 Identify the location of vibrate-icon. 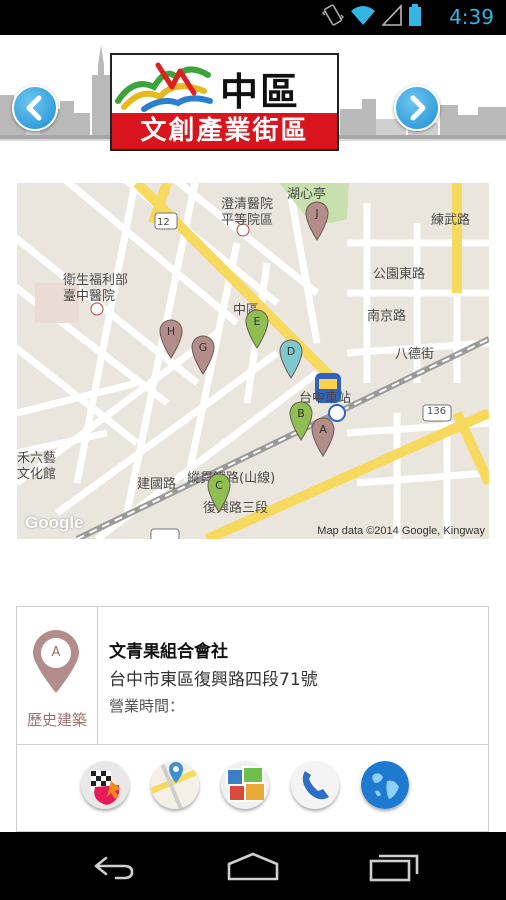
(333, 17).